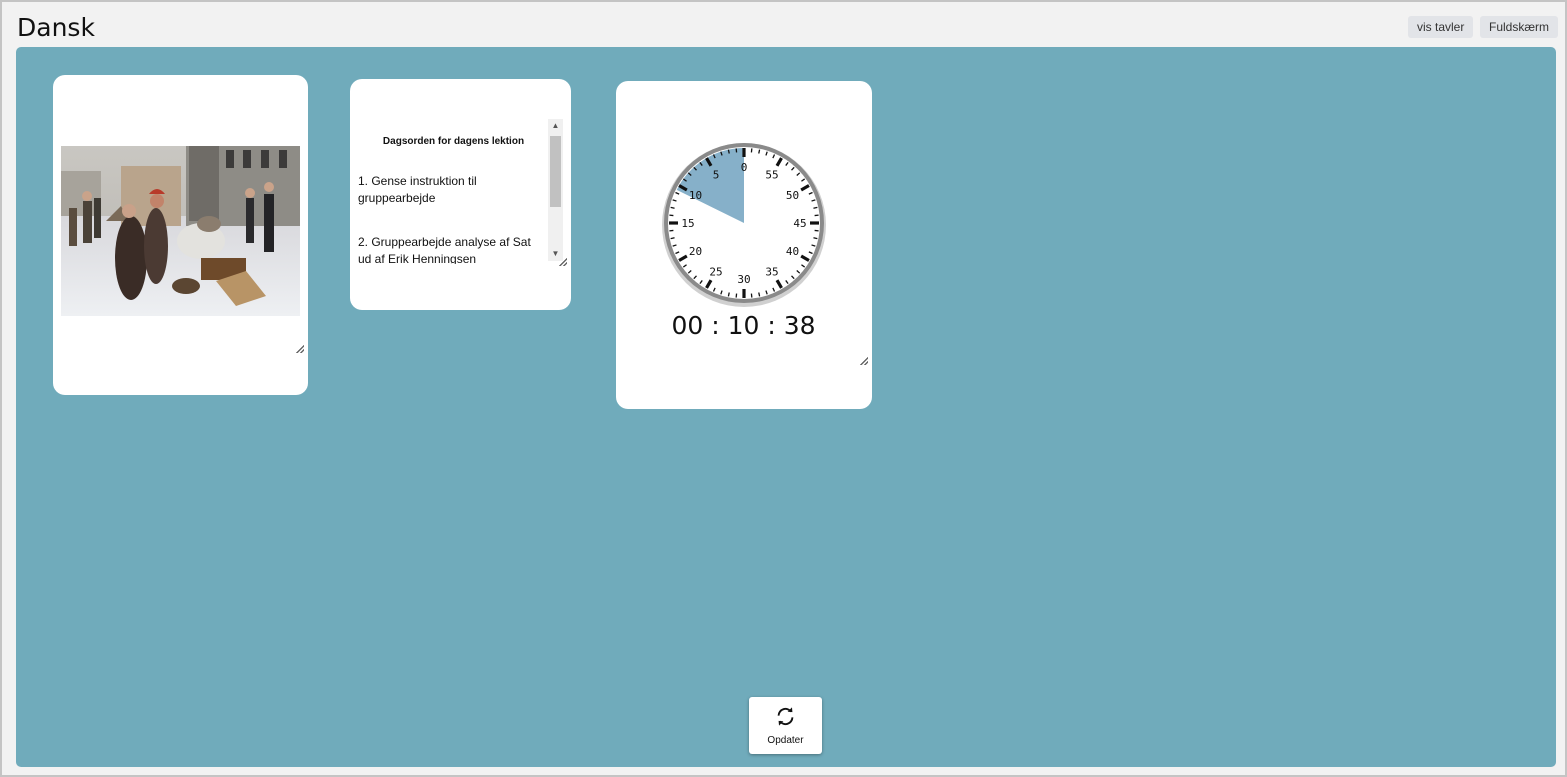 The width and height of the screenshot is (1567, 777). I want to click on dial-label: 30, so click(743, 279).